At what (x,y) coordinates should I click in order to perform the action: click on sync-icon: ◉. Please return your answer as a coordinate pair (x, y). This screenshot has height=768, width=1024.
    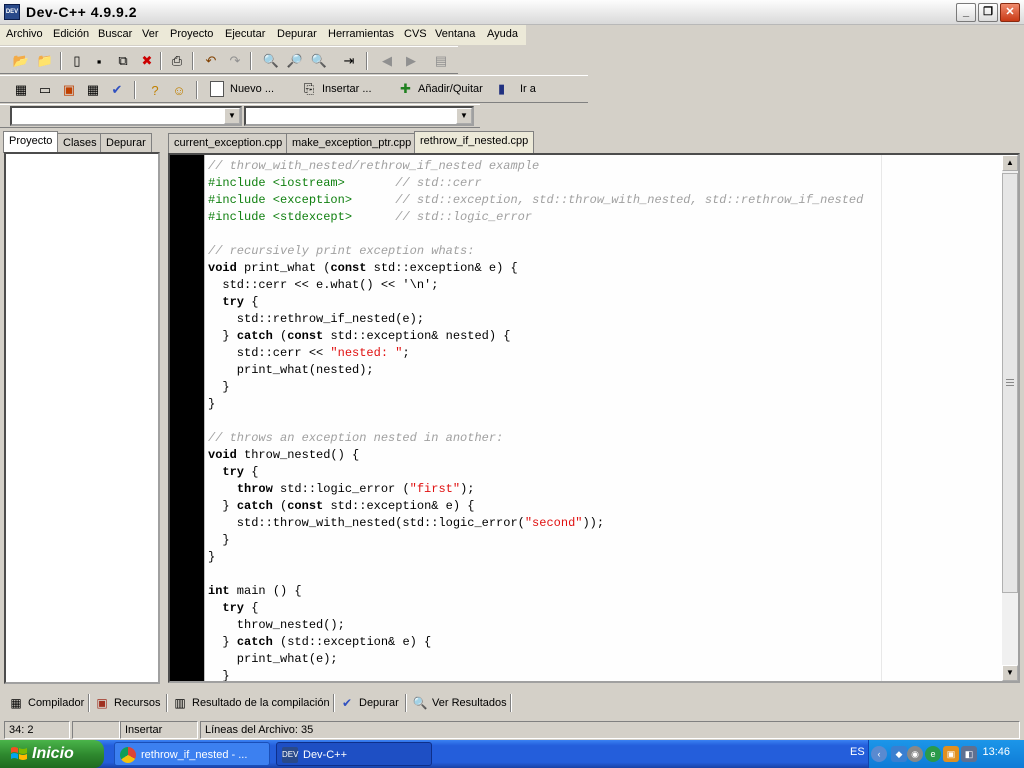
    Looking at the image, I should click on (915, 754).